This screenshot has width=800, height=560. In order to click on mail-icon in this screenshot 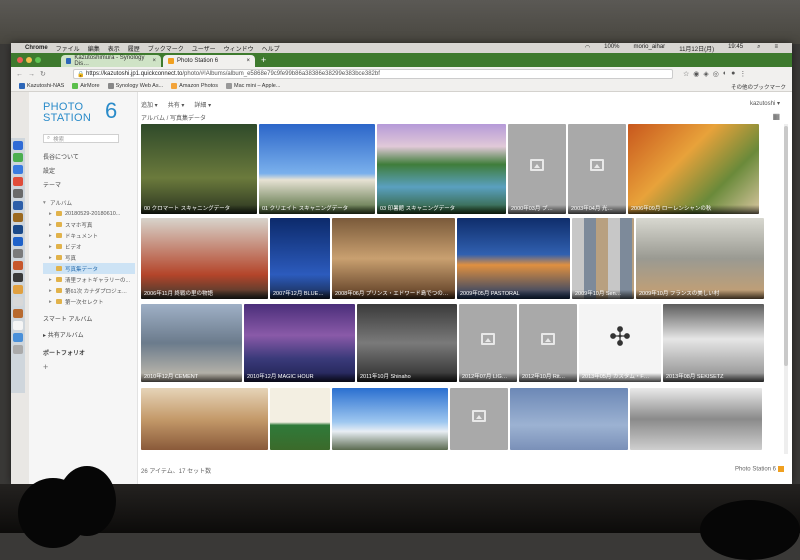, I will do `click(18, 181)`.